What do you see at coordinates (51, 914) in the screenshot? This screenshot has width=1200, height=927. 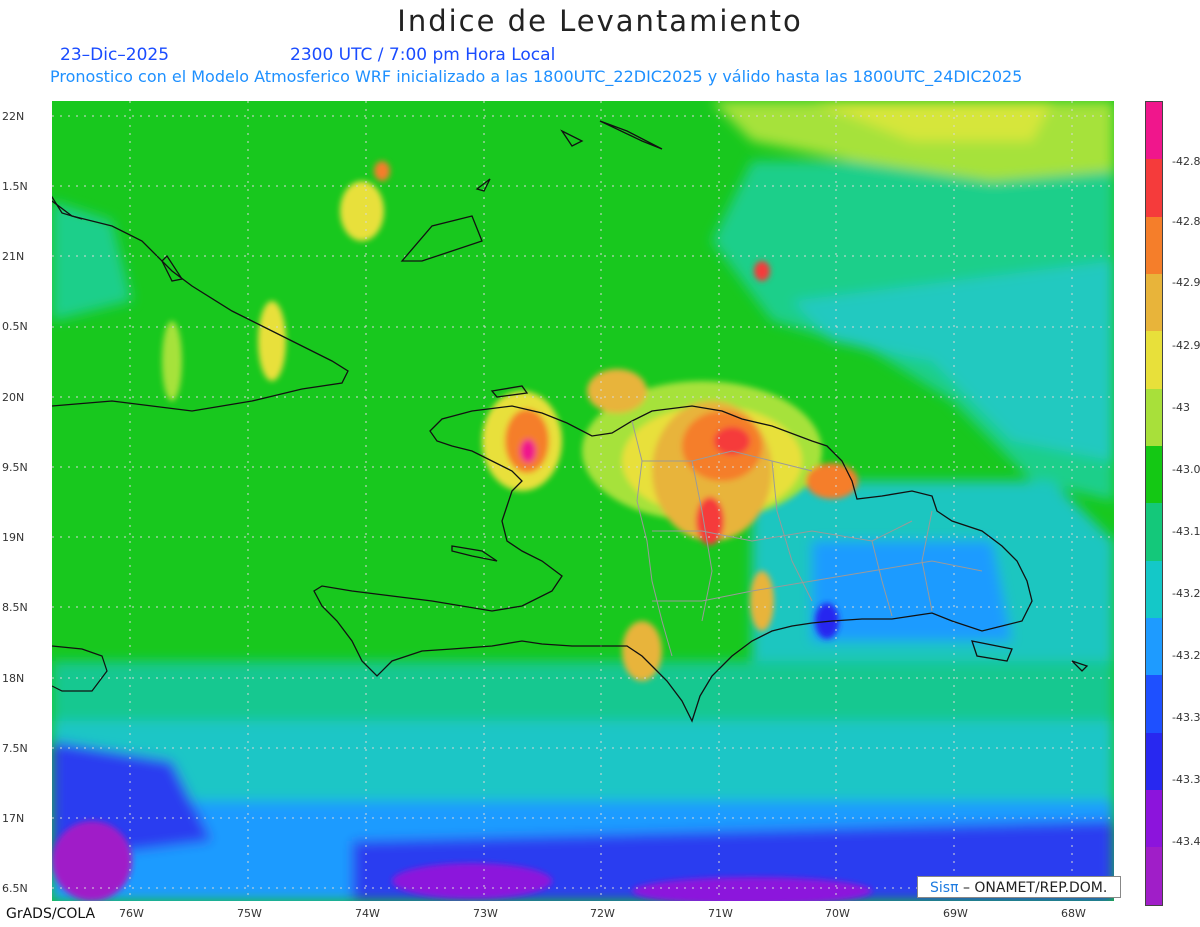 I see `grads-label: GrADS/COLA` at bounding box center [51, 914].